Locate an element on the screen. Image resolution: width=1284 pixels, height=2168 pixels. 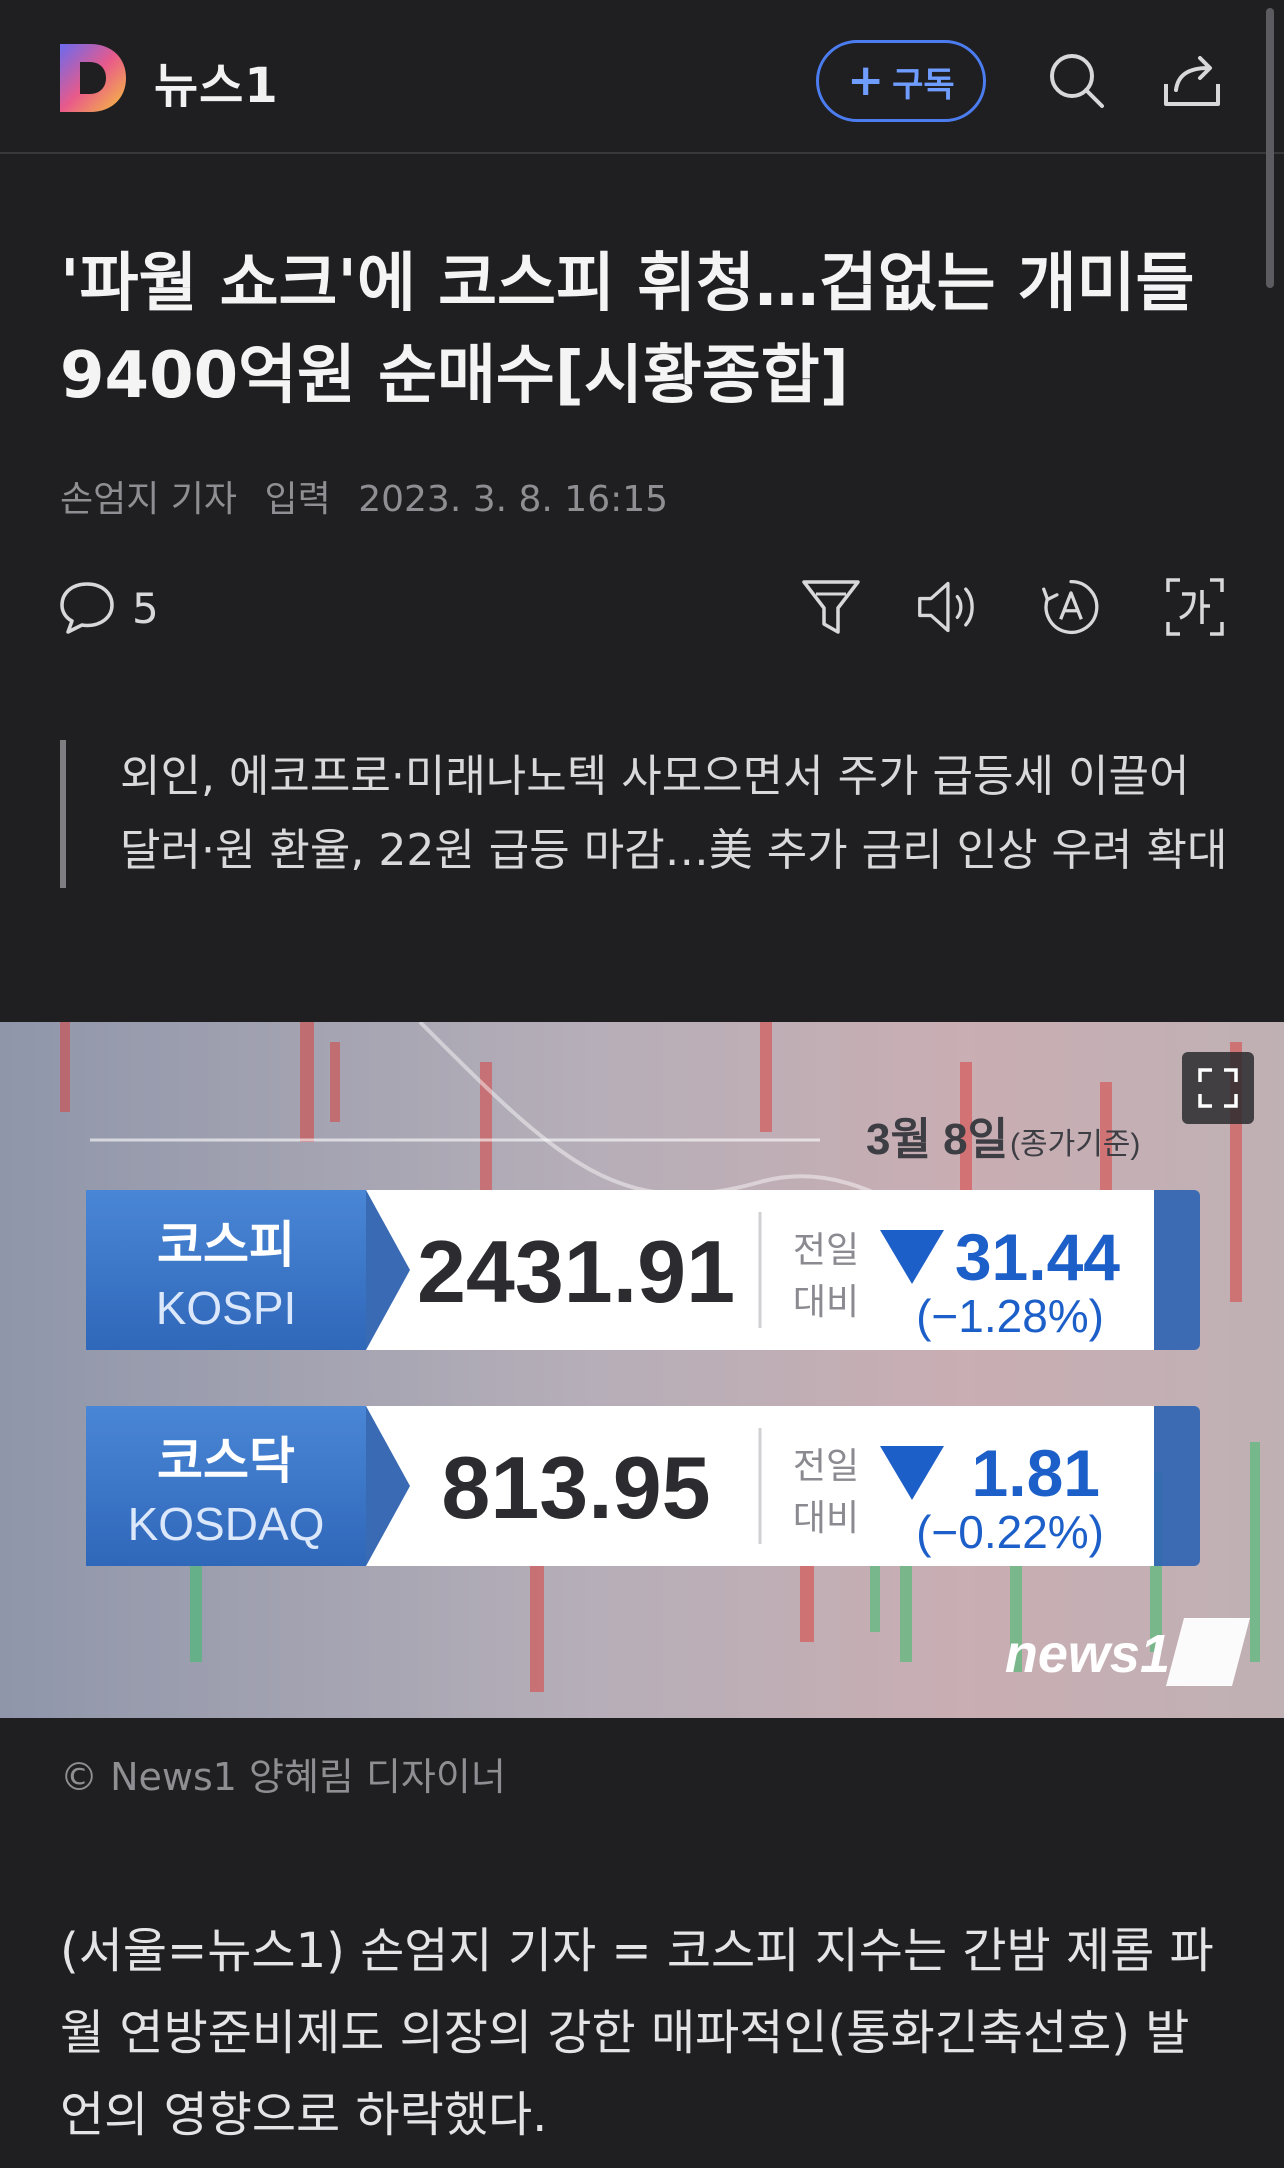
news1-watermark: news1 is located at coordinates (1087, 1654).